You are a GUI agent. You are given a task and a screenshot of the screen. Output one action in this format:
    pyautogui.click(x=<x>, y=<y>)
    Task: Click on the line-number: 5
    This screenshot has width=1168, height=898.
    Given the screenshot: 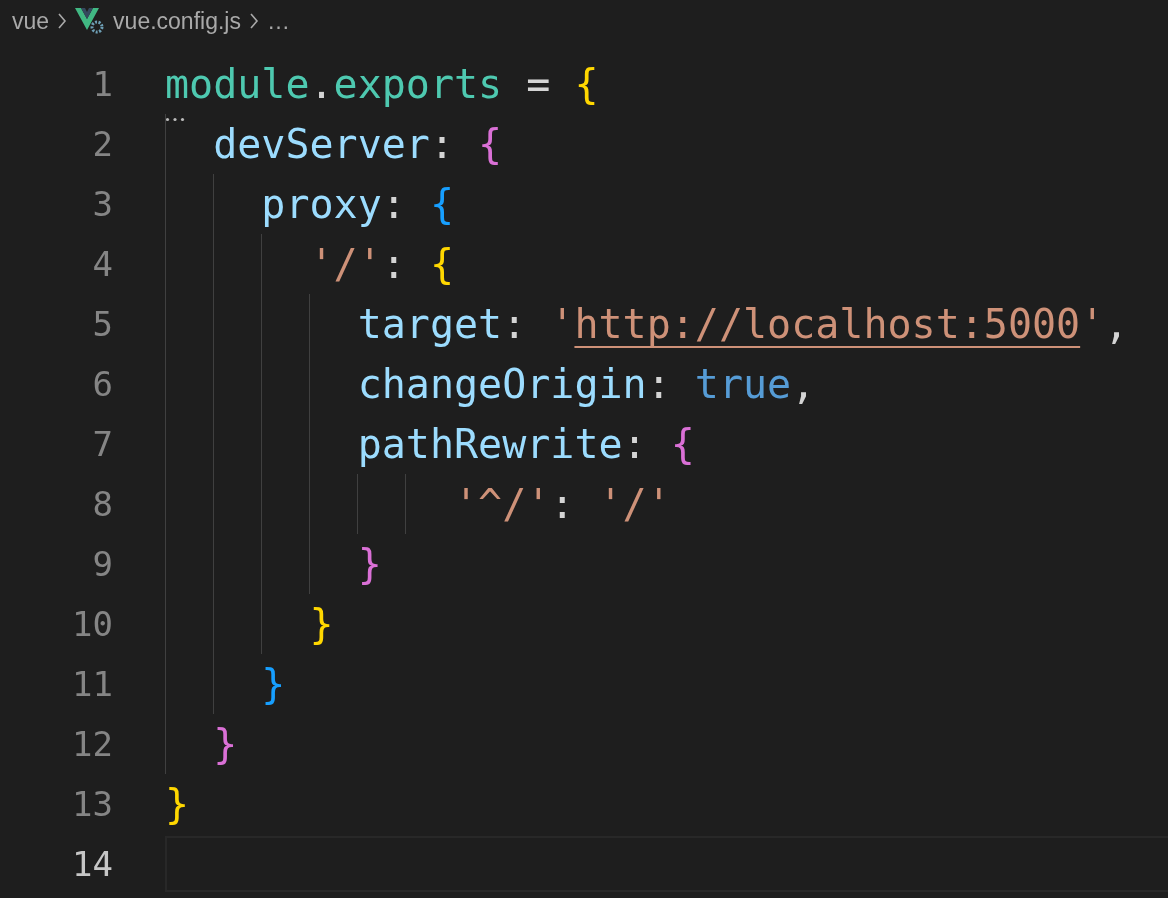 What is the action you would take?
    pyautogui.click(x=102, y=324)
    